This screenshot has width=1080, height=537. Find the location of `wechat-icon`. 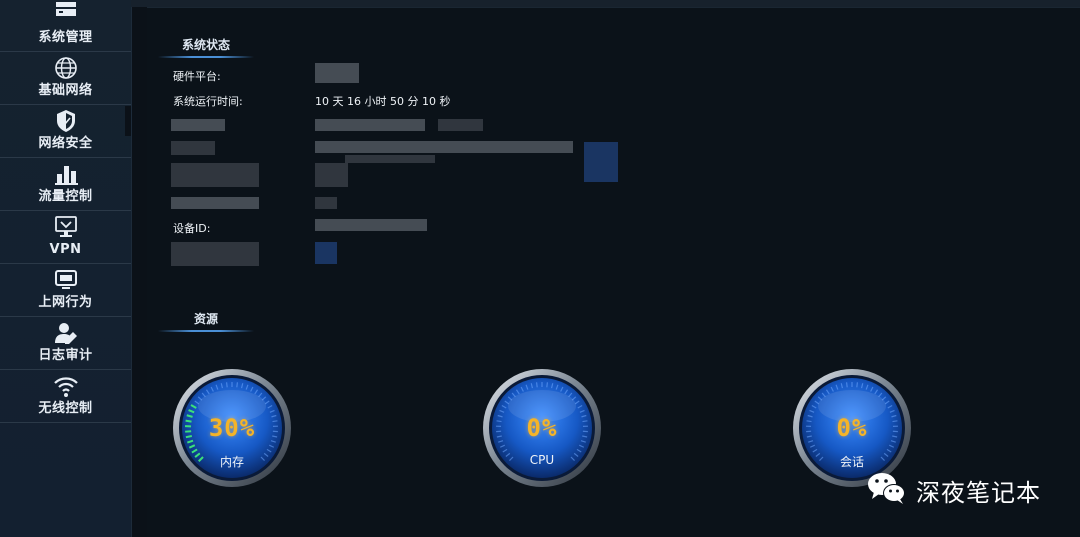

wechat-icon is located at coordinates (887, 490).